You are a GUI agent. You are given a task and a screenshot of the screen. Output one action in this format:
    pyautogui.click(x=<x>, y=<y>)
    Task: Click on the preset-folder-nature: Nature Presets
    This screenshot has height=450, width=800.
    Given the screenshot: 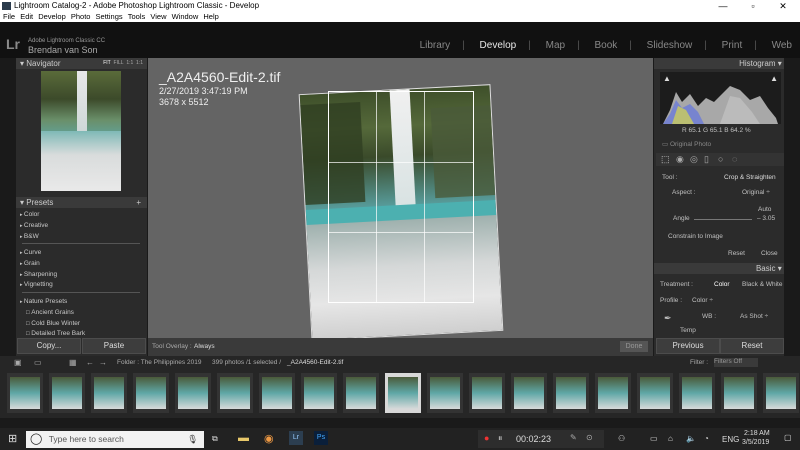 What is the action you would take?
    pyautogui.click(x=52, y=302)
    